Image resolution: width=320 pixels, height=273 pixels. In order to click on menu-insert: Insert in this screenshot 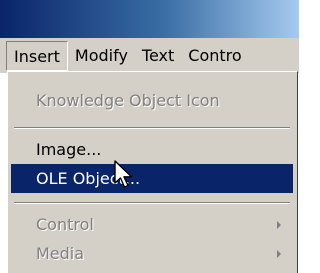, I will do `click(37, 55)`.